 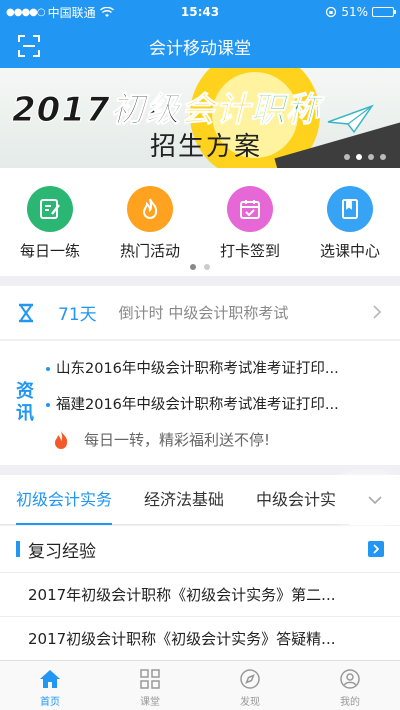 I want to click on quick-entry-label: 选课中心, so click(x=349, y=251).